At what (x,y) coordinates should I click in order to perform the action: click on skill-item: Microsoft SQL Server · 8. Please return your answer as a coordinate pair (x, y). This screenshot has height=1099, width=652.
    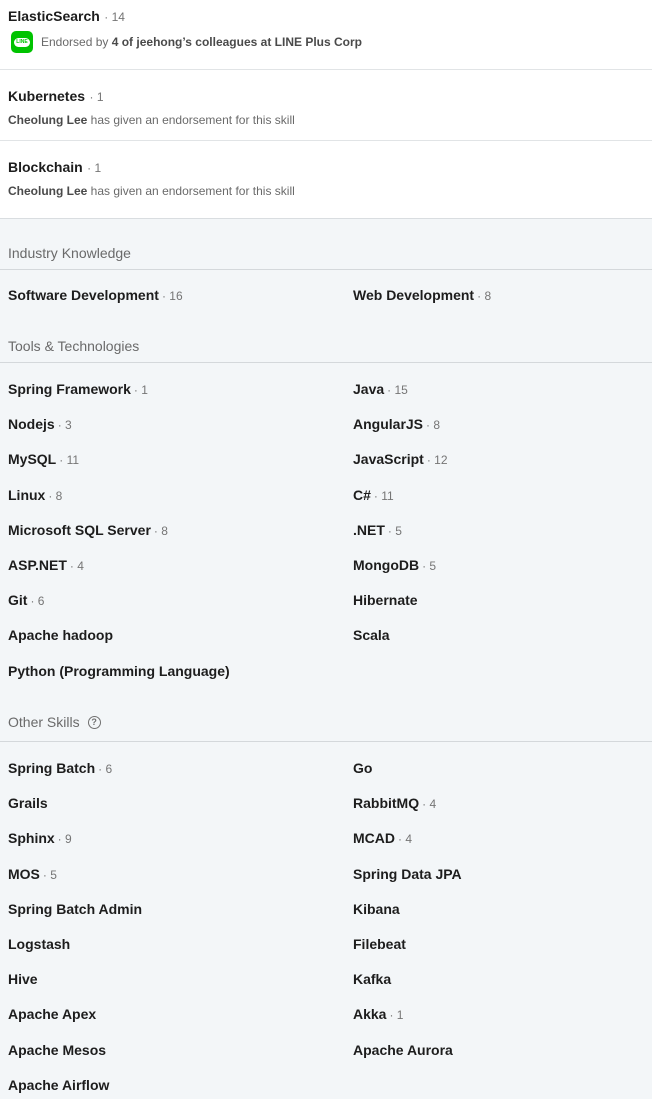
    Looking at the image, I should click on (88, 530).